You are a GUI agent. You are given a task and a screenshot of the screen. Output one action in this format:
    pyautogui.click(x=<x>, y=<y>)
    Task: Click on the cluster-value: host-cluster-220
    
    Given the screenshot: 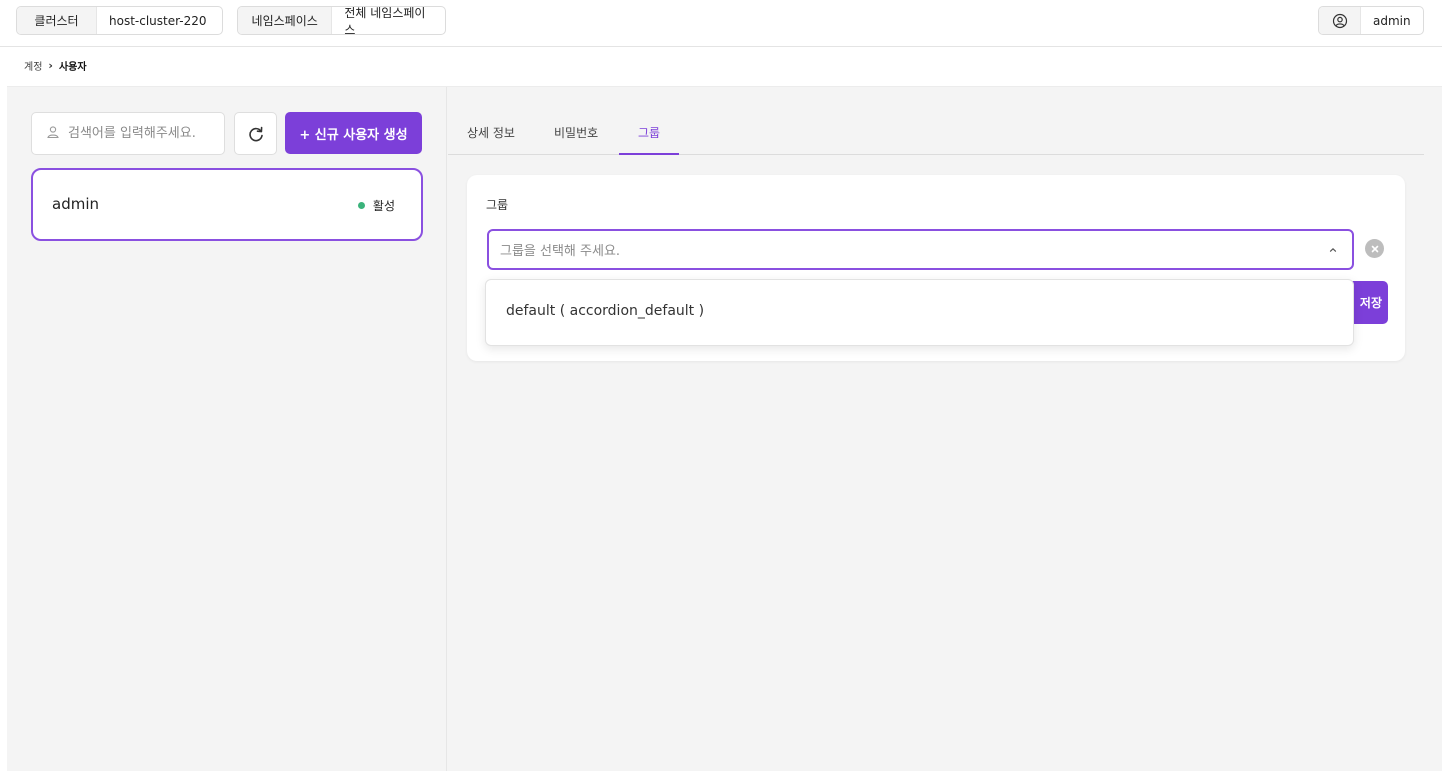 What is the action you would take?
    pyautogui.click(x=158, y=20)
    